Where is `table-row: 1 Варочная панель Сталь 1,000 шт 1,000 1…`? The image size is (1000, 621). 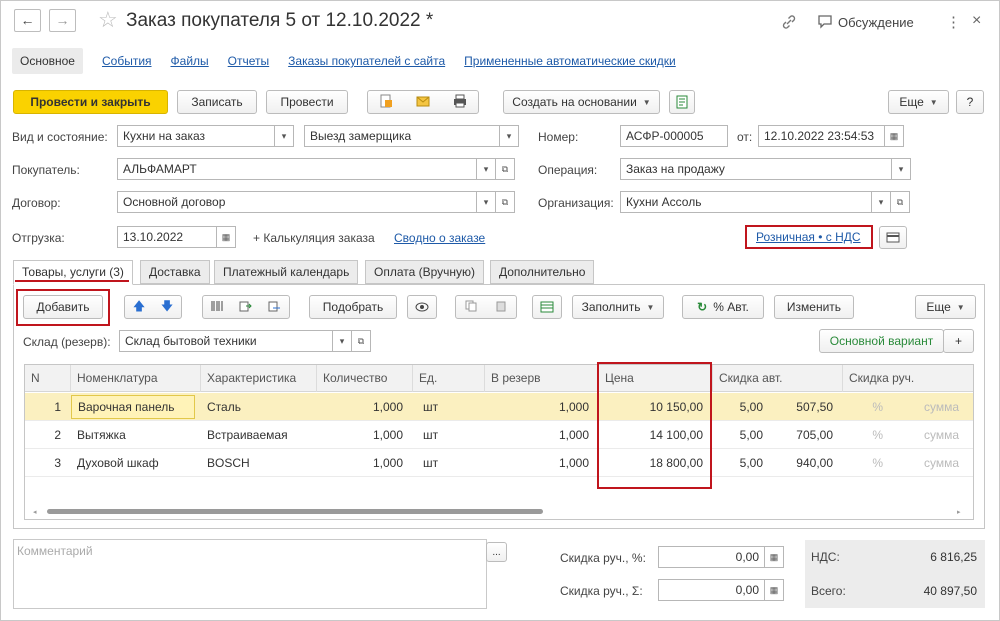 table-row: 1 Варочная панель Сталь 1,000 шт 1,000 1… is located at coordinates (499, 407).